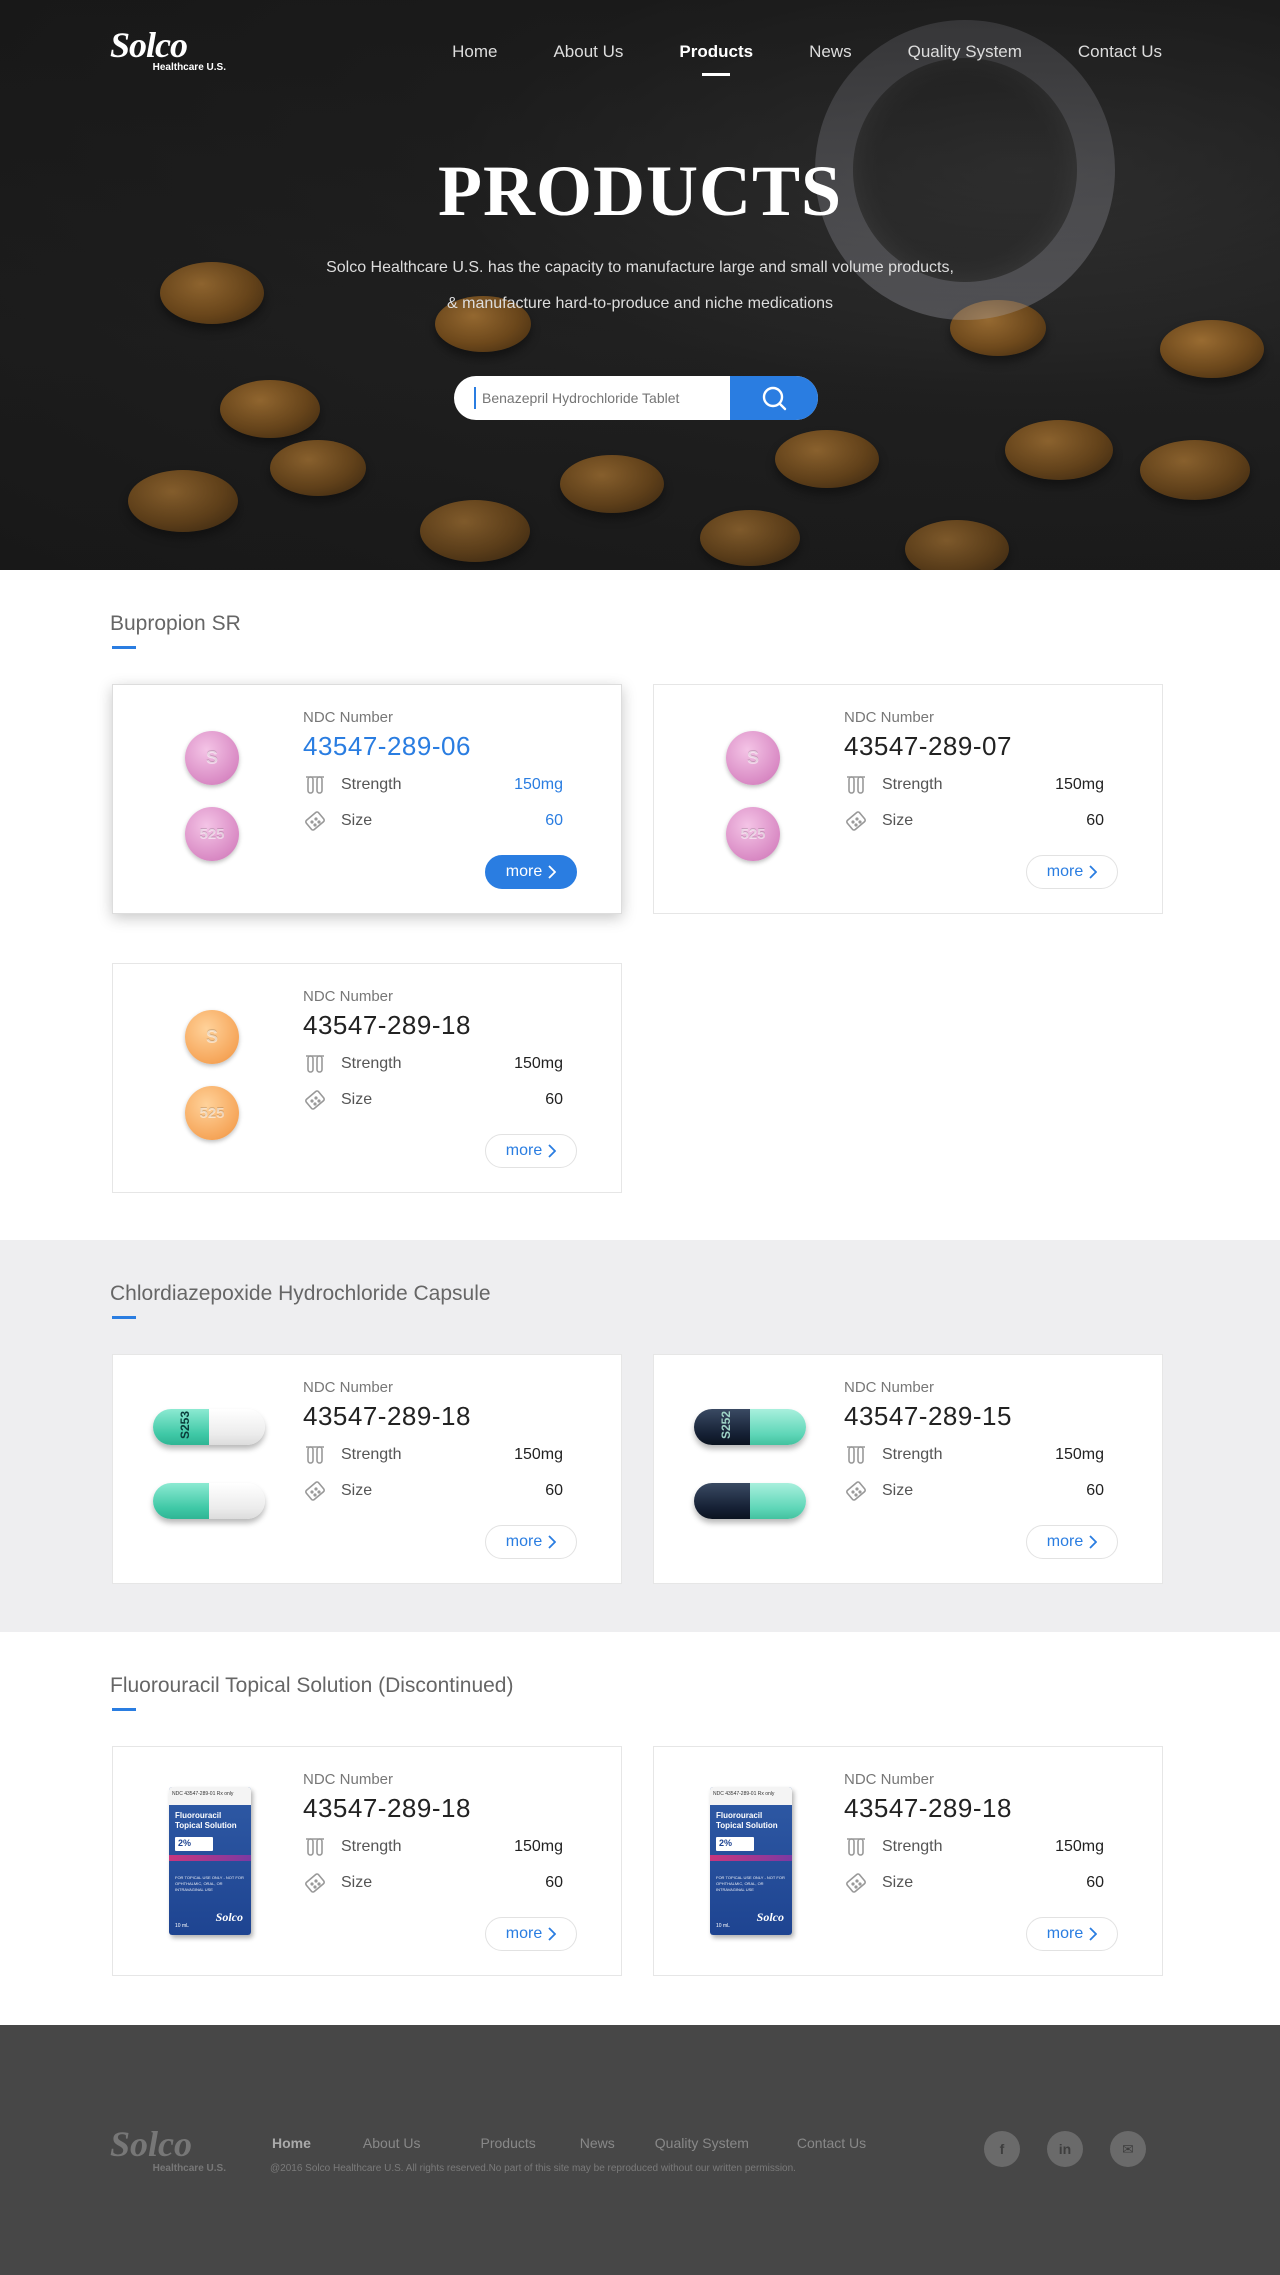 This screenshot has width=1280, height=2275. I want to click on product-image: S253, so click(213, 1470).